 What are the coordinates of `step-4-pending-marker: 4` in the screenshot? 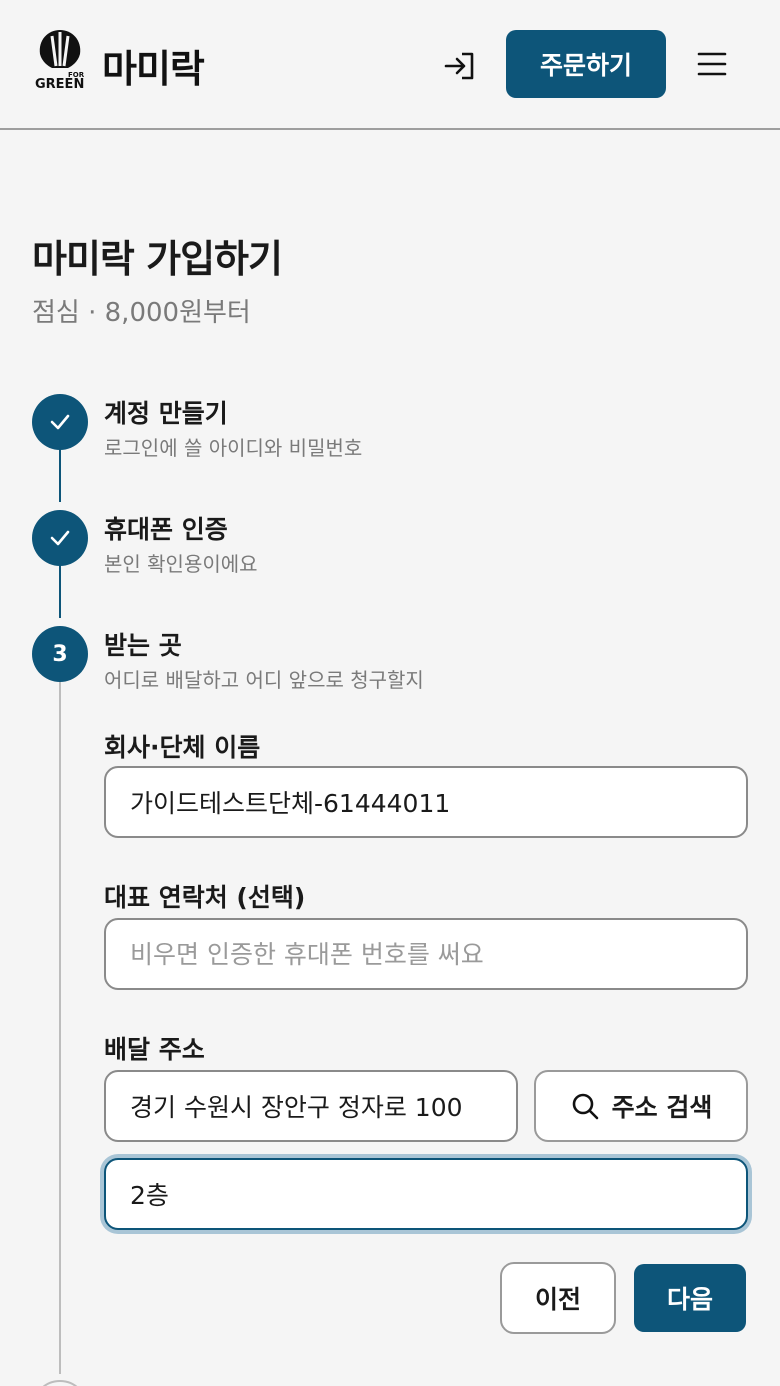 It's located at (60, 1383).